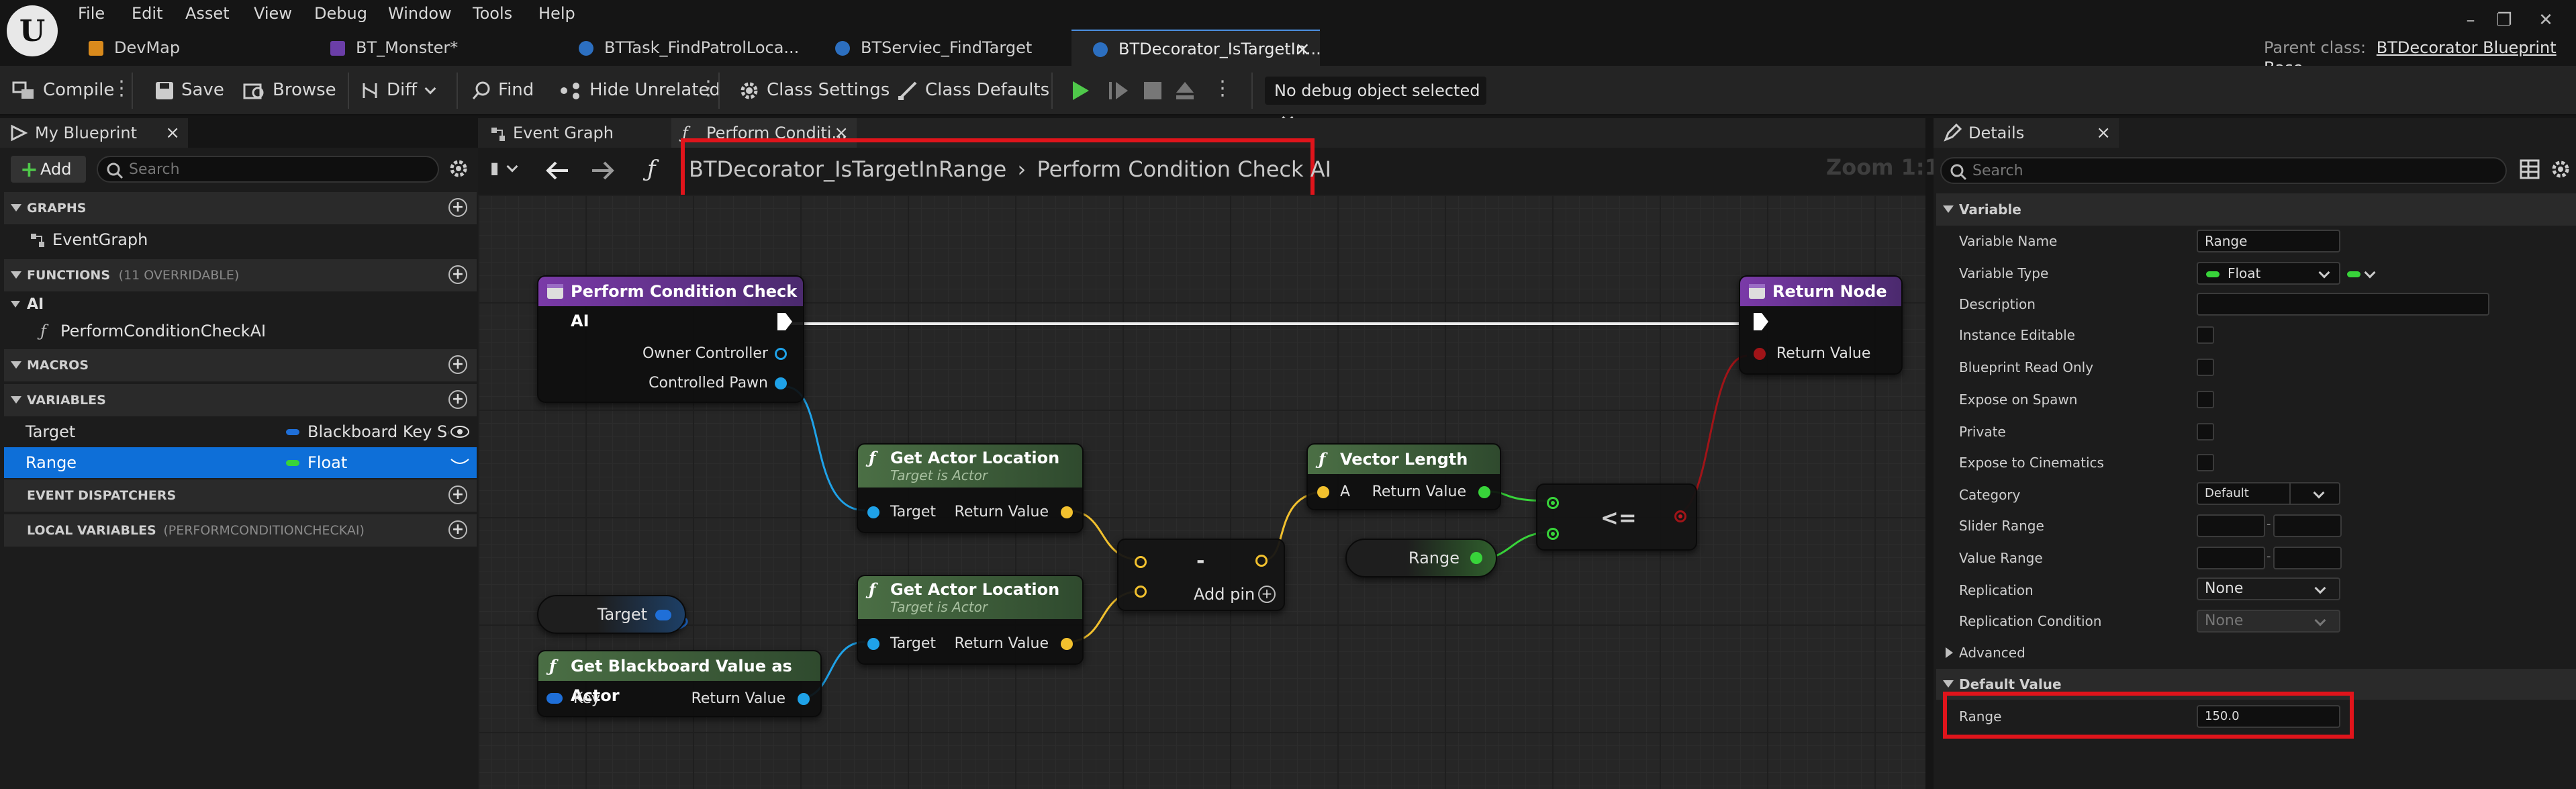  Describe the element at coordinates (1375, 101) in the screenshot. I see `debug-object-select: No debug object selected` at that location.